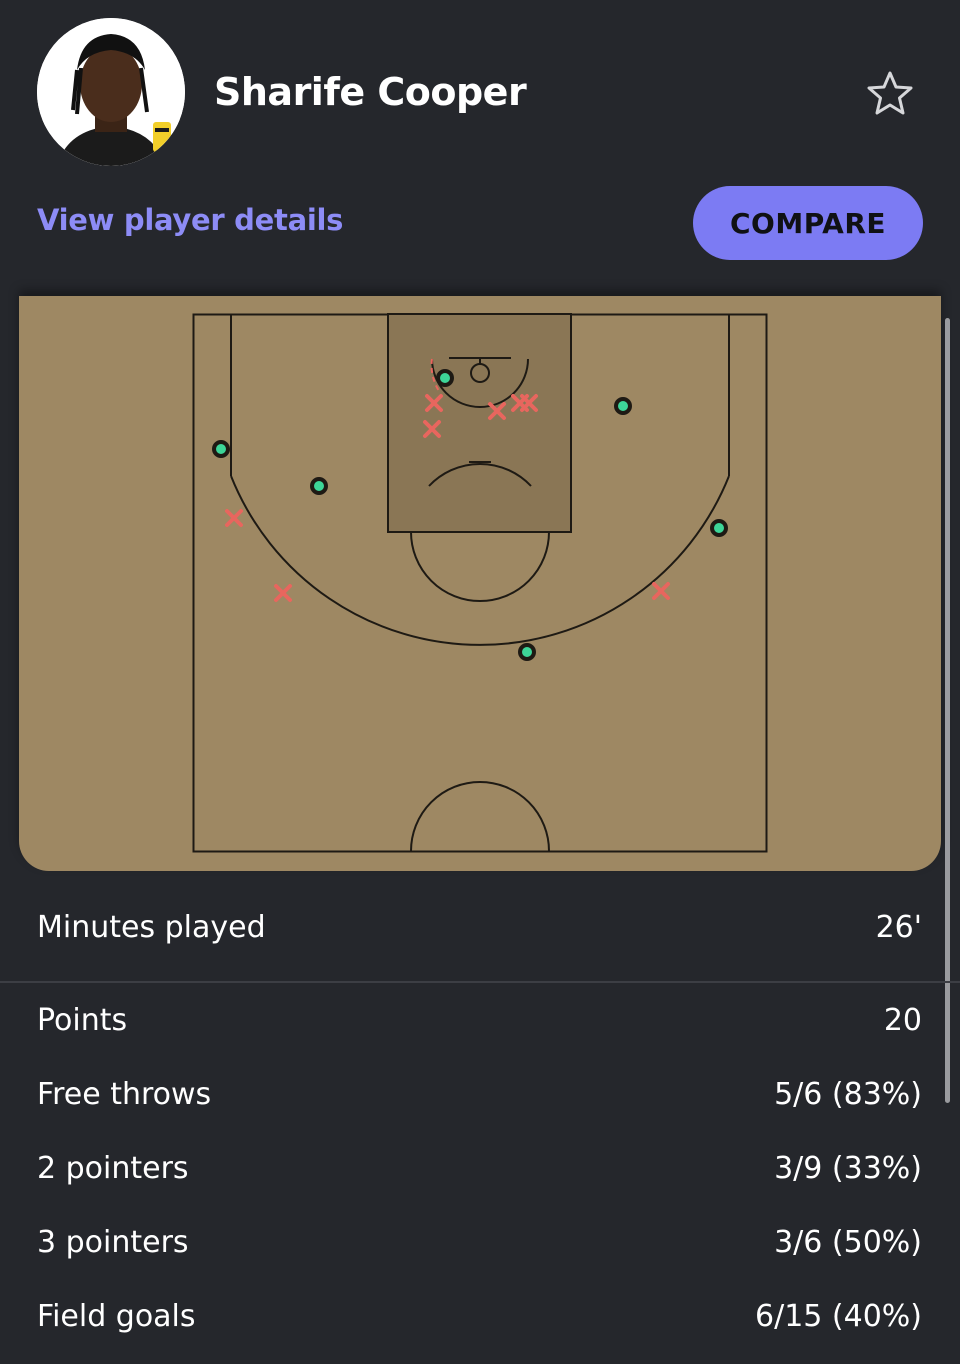  Describe the element at coordinates (838, 1316) in the screenshot. I see `stat-value: 6/15 (40%)` at that location.